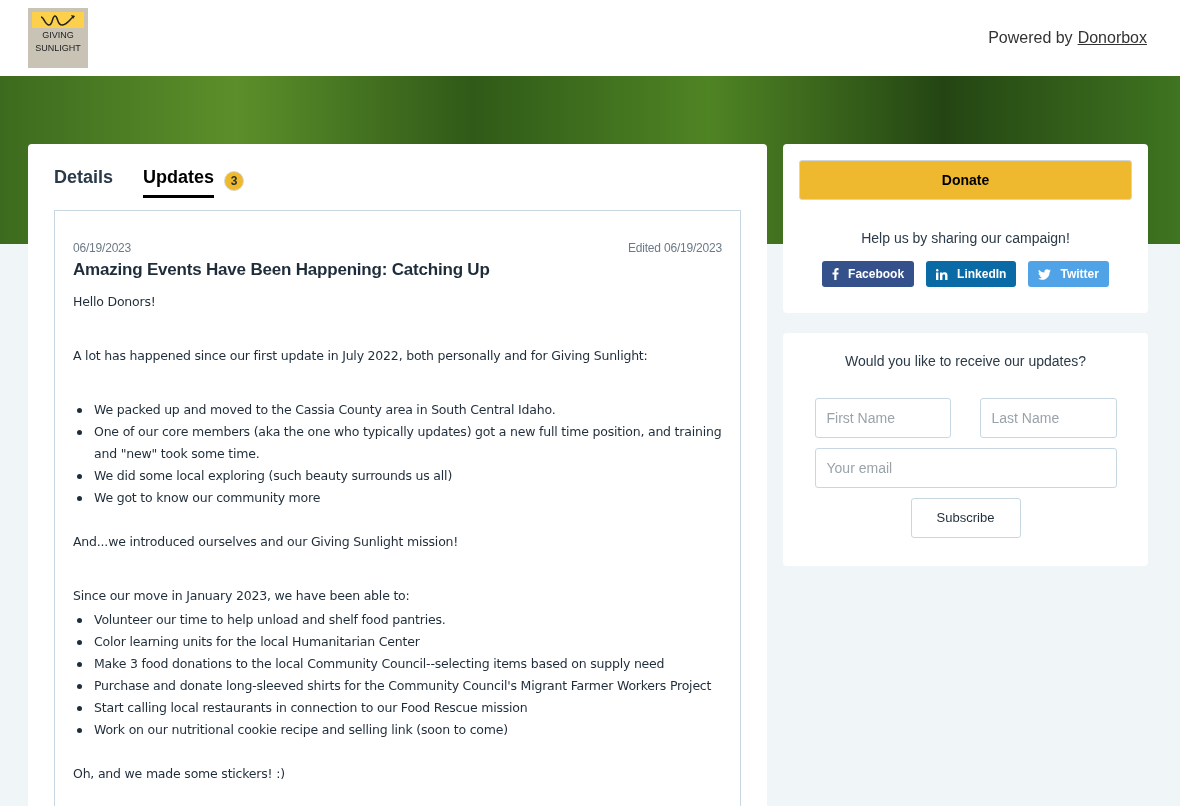 This screenshot has width=1180, height=806. I want to click on list-item-text: Start calling local restaurants in connection to our Food Rescue mission, so click(311, 708).